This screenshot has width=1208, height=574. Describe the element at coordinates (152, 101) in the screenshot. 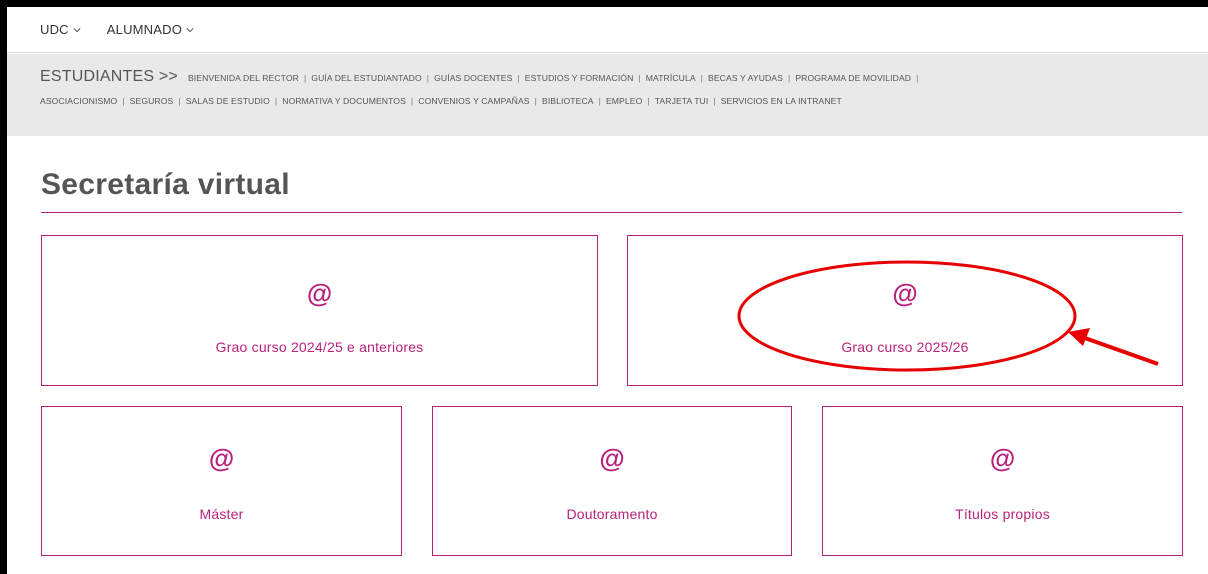

I see `link-seguros: SEGUROS` at that location.